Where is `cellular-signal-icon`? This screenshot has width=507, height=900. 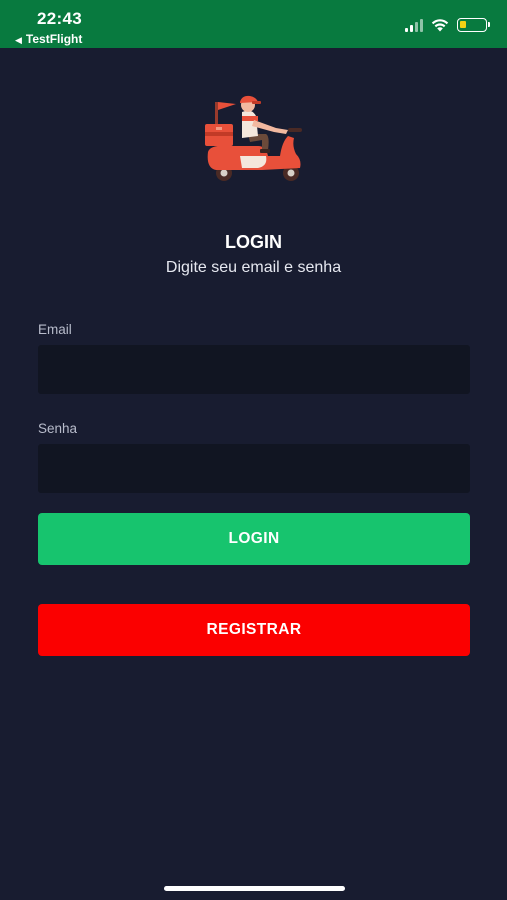 cellular-signal-icon is located at coordinates (414, 25).